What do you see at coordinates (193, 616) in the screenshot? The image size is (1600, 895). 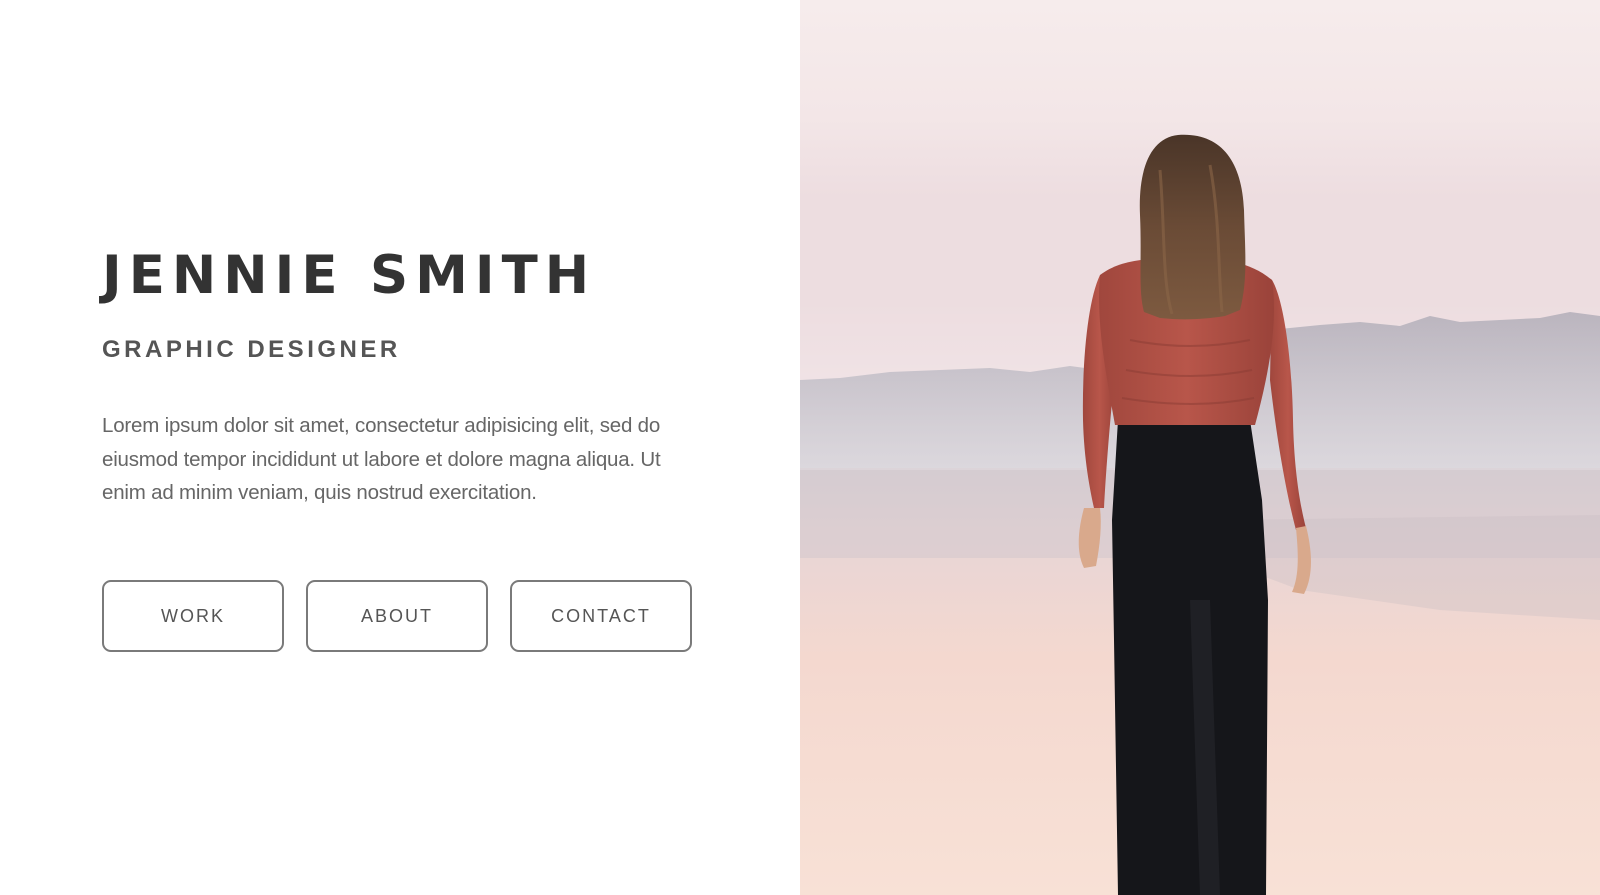 I see `work-button: WORK` at bounding box center [193, 616].